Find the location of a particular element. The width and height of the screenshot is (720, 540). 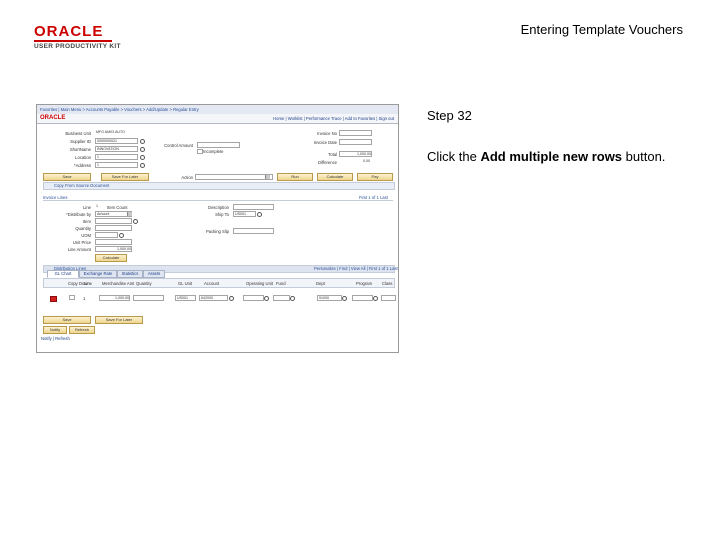

item-lookup-icon is located at coordinates (135, 221).